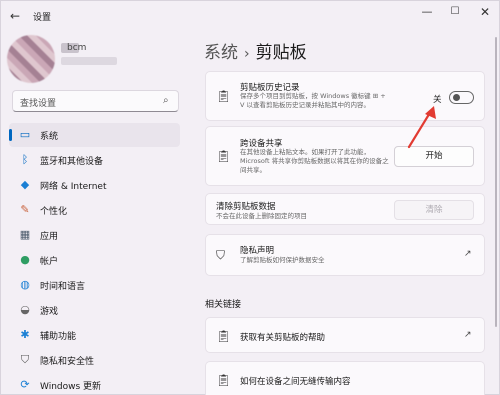 The height and width of the screenshot is (395, 500). I want to click on card-title: 清除剪贴板数据, so click(246, 207).